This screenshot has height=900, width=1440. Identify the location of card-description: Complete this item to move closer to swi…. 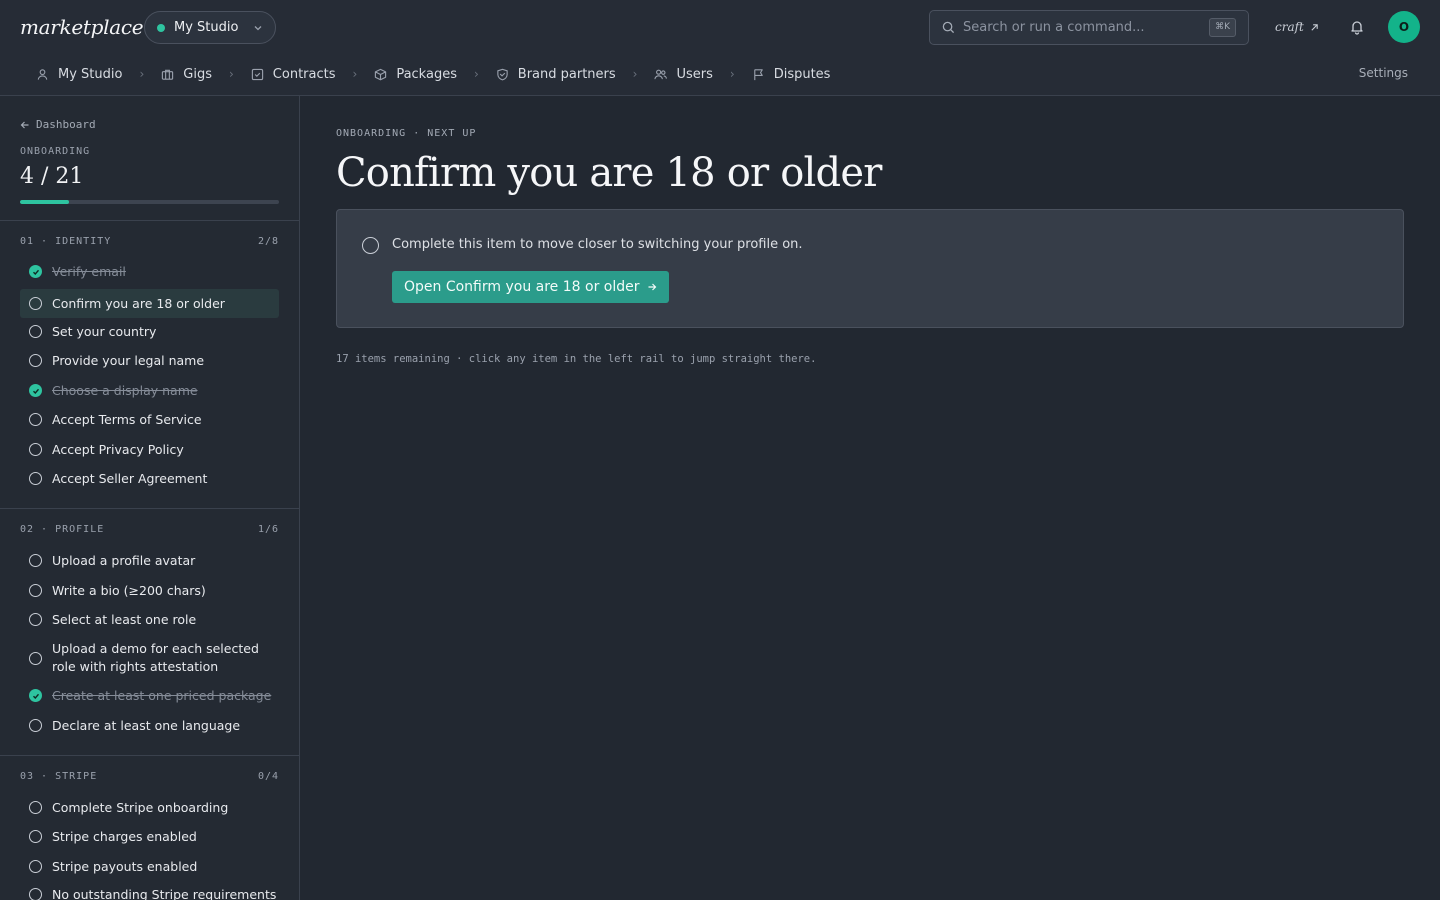
(597, 244).